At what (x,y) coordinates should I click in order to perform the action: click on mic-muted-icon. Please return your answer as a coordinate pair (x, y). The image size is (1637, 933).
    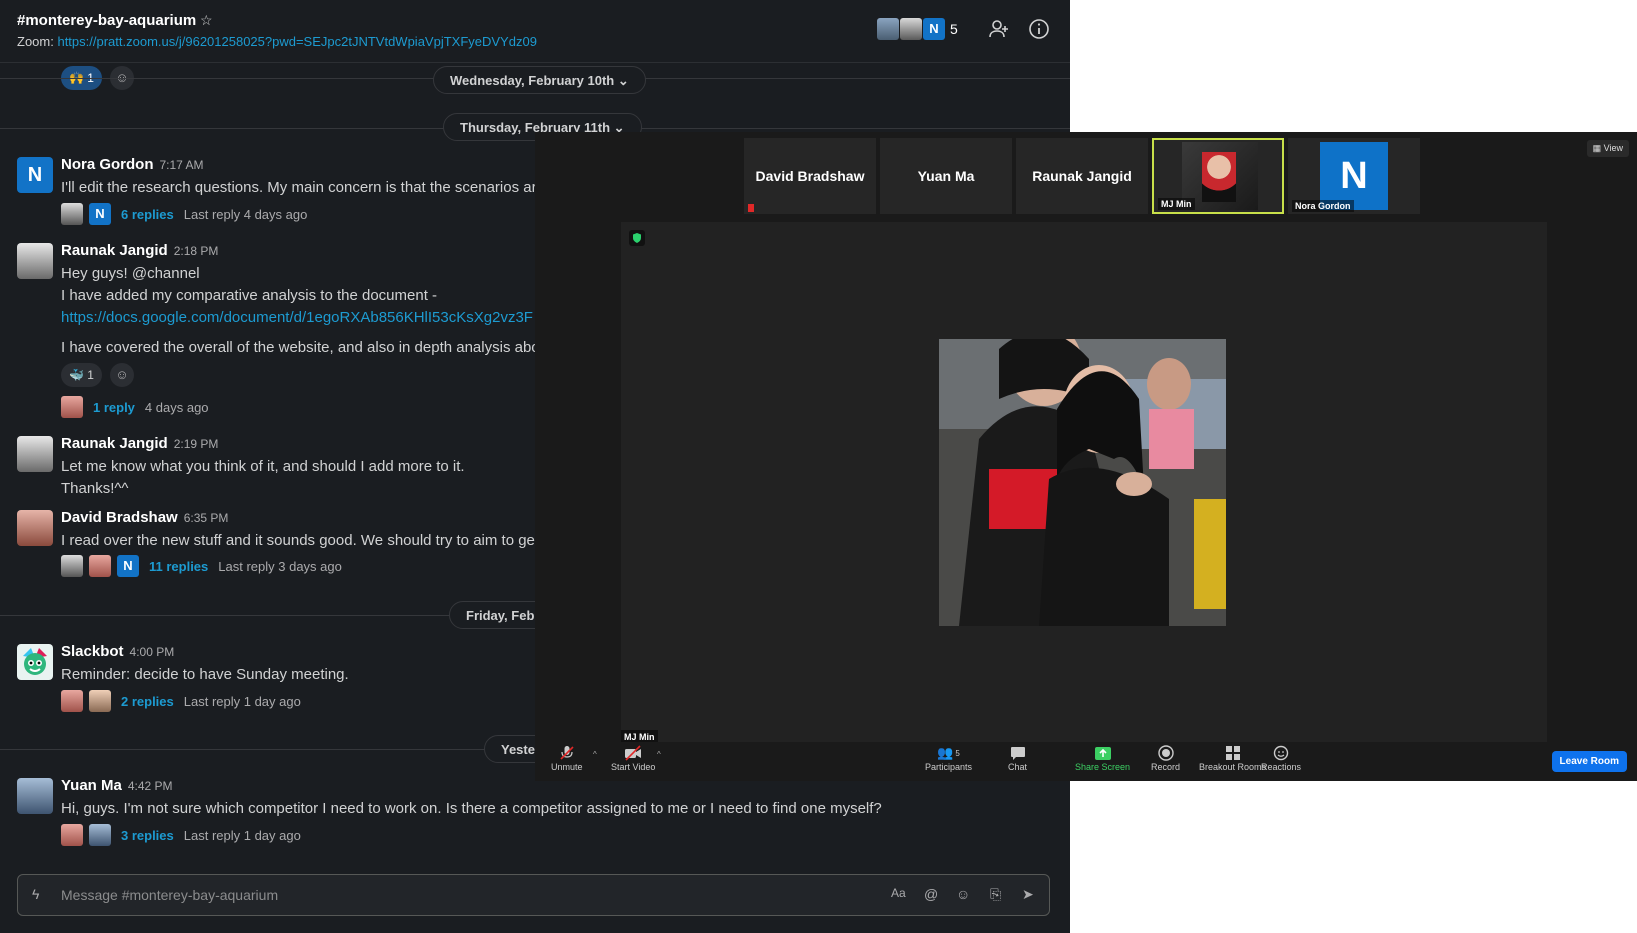
    Looking at the image, I should click on (567, 753).